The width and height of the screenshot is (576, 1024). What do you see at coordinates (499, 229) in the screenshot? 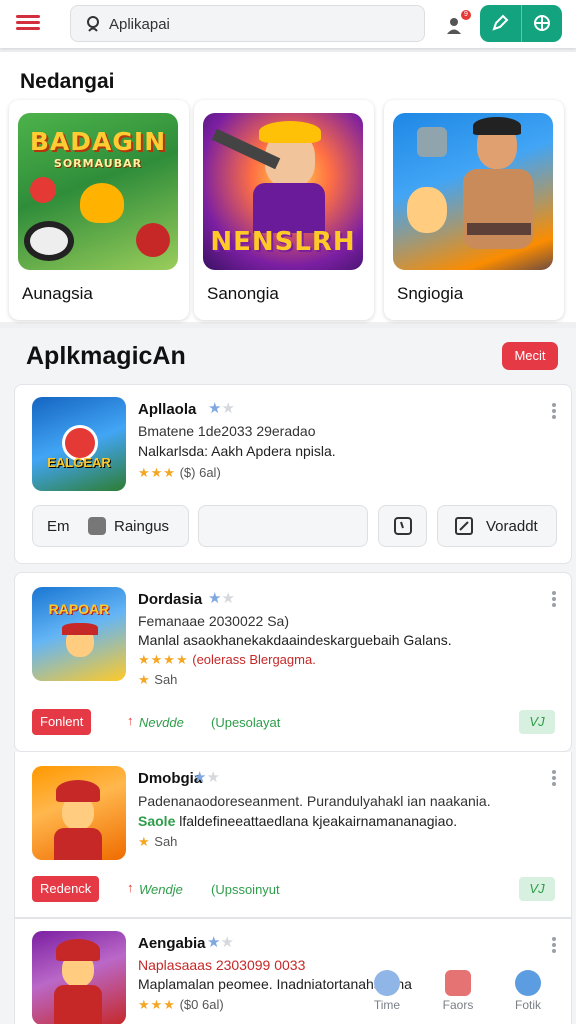
I see `belt-art` at bounding box center [499, 229].